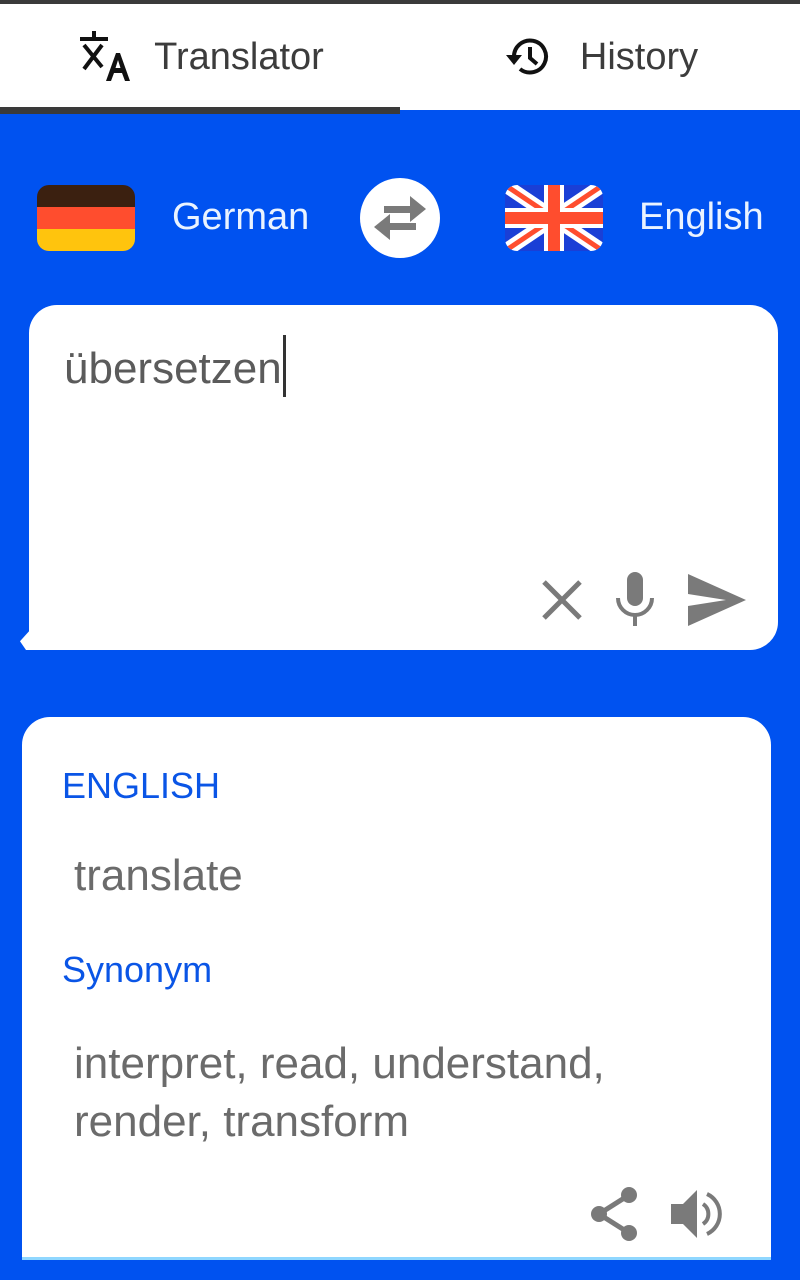 The height and width of the screenshot is (1280, 800). What do you see at coordinates (86, 218) in the screenshot?
I see `germany-flag-icon` at bounding box center [86, 218].